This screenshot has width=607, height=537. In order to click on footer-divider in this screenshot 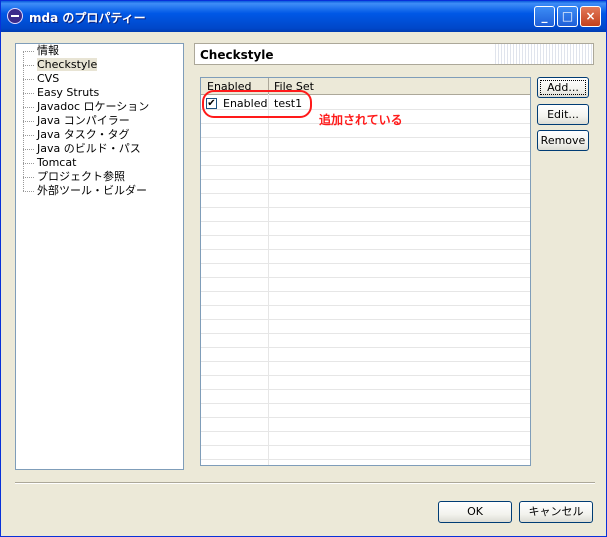, I will do `click(305, 483)`.